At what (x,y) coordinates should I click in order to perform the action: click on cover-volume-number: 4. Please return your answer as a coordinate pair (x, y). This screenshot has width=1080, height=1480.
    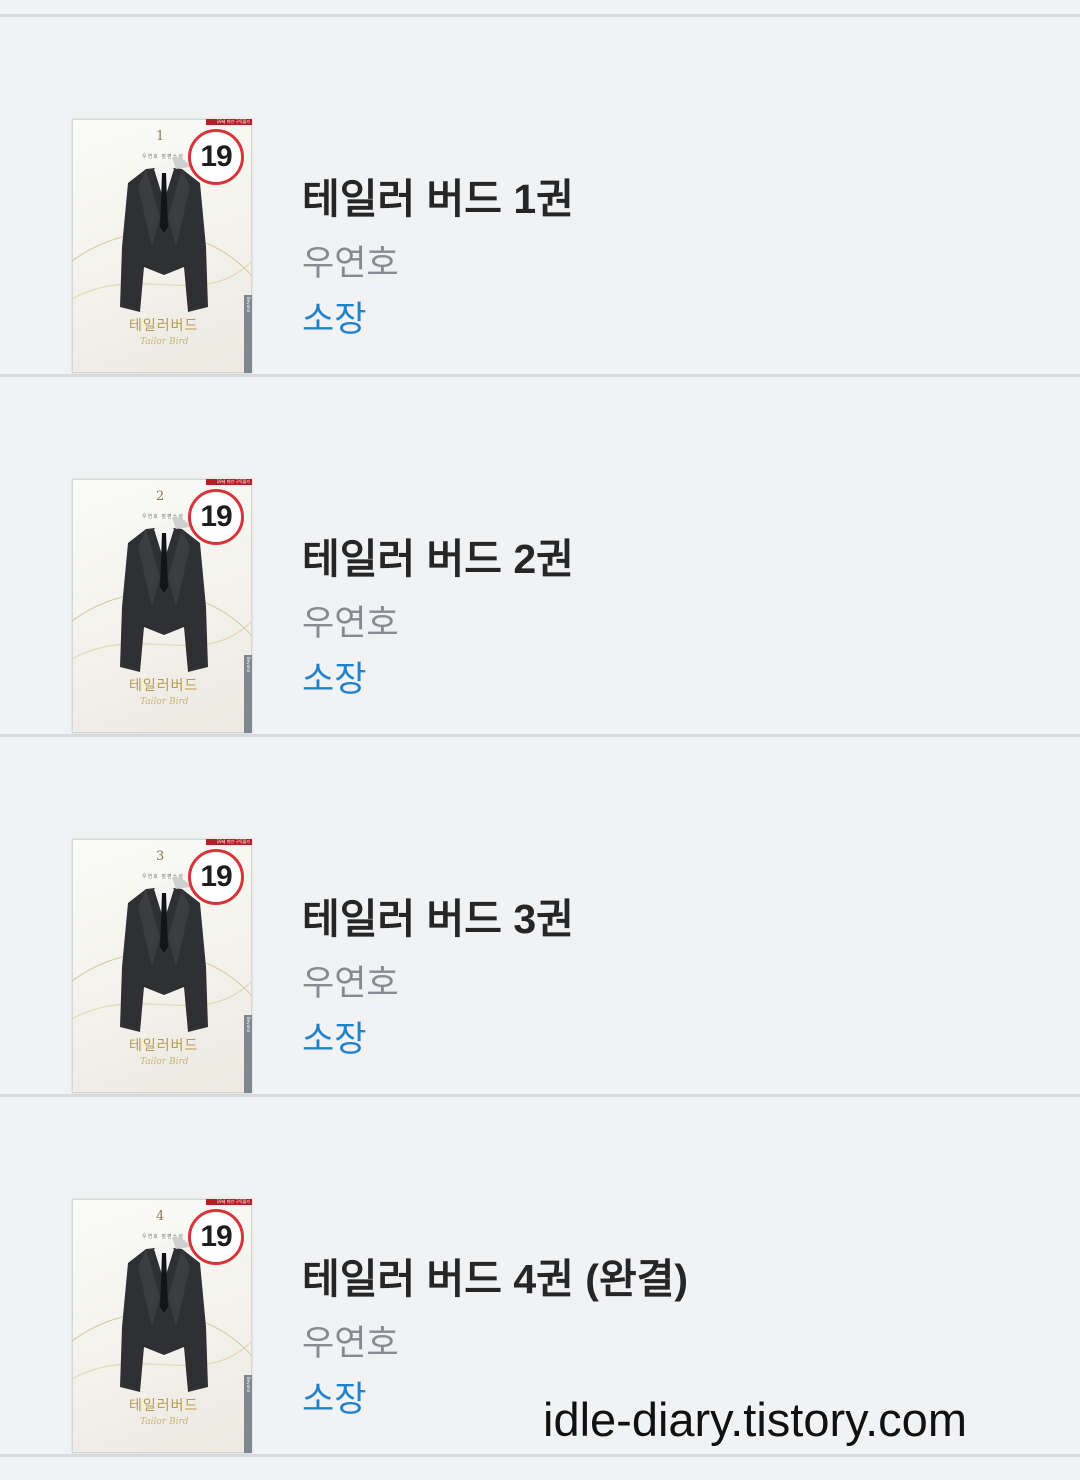
    Looking at the image, I should click on (160, 1216).